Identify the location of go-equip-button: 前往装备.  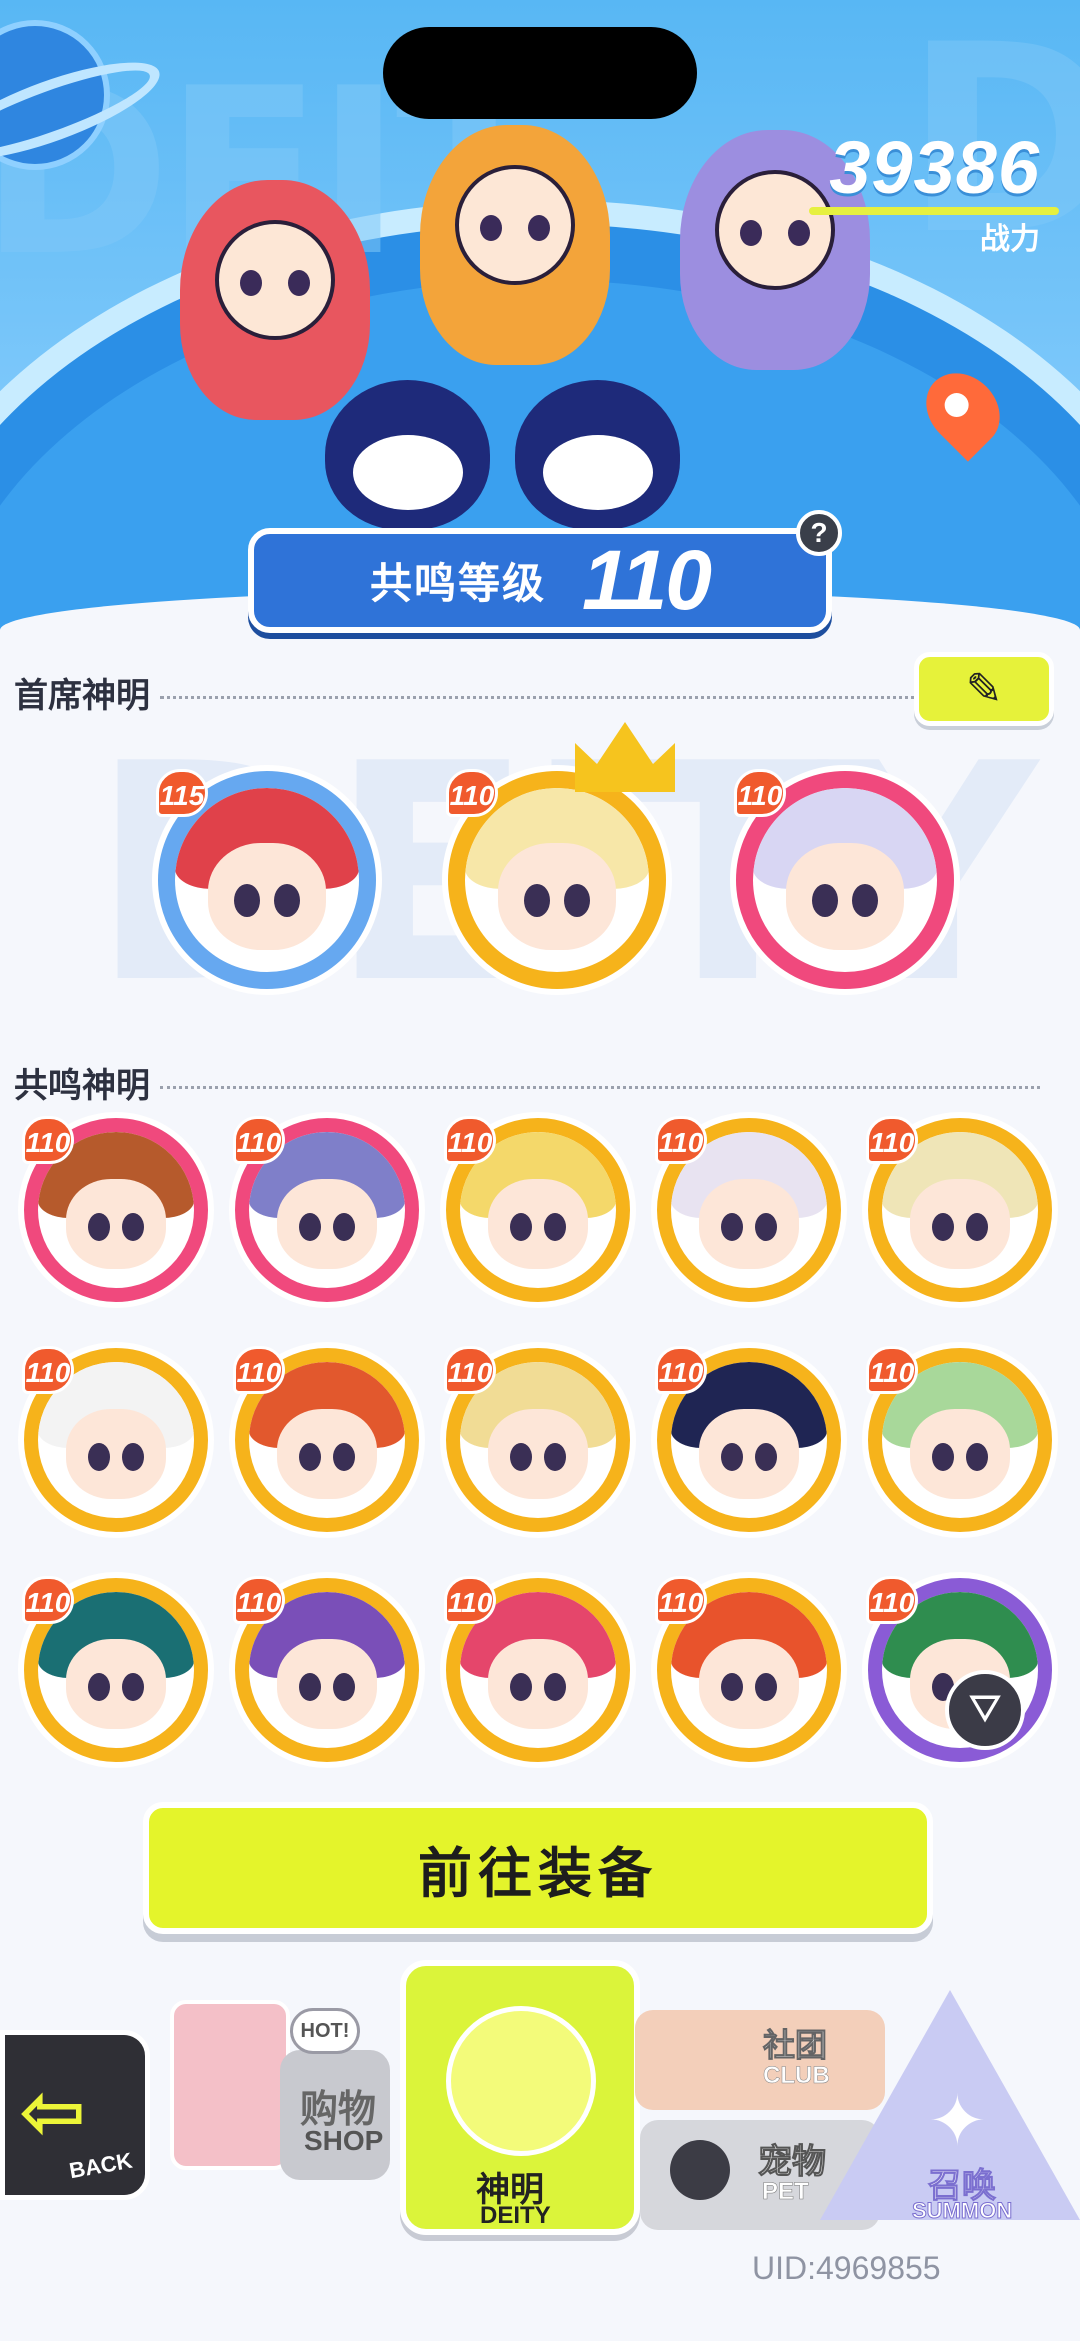
(538, 1868).